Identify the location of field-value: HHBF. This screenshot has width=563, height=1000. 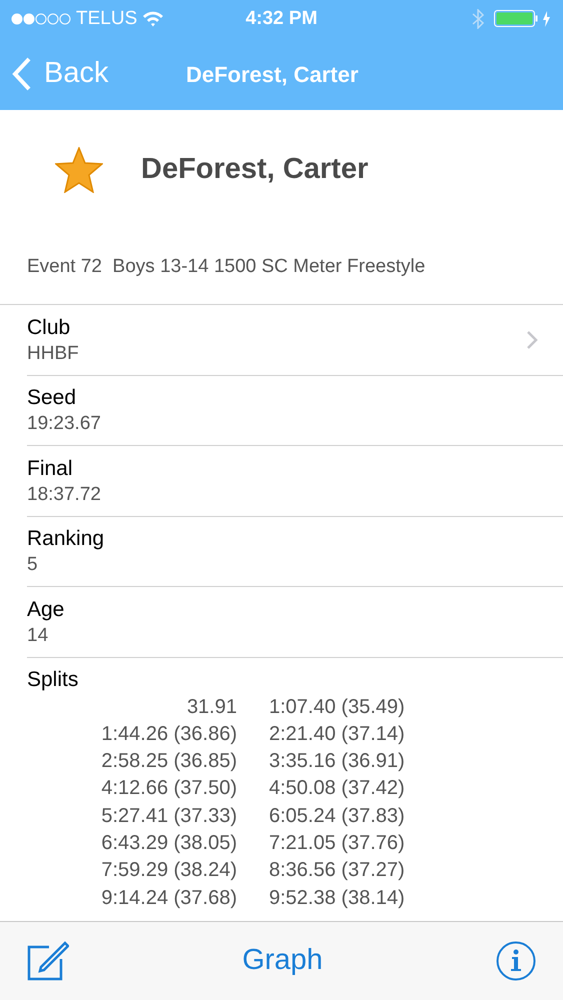
(53, 354).